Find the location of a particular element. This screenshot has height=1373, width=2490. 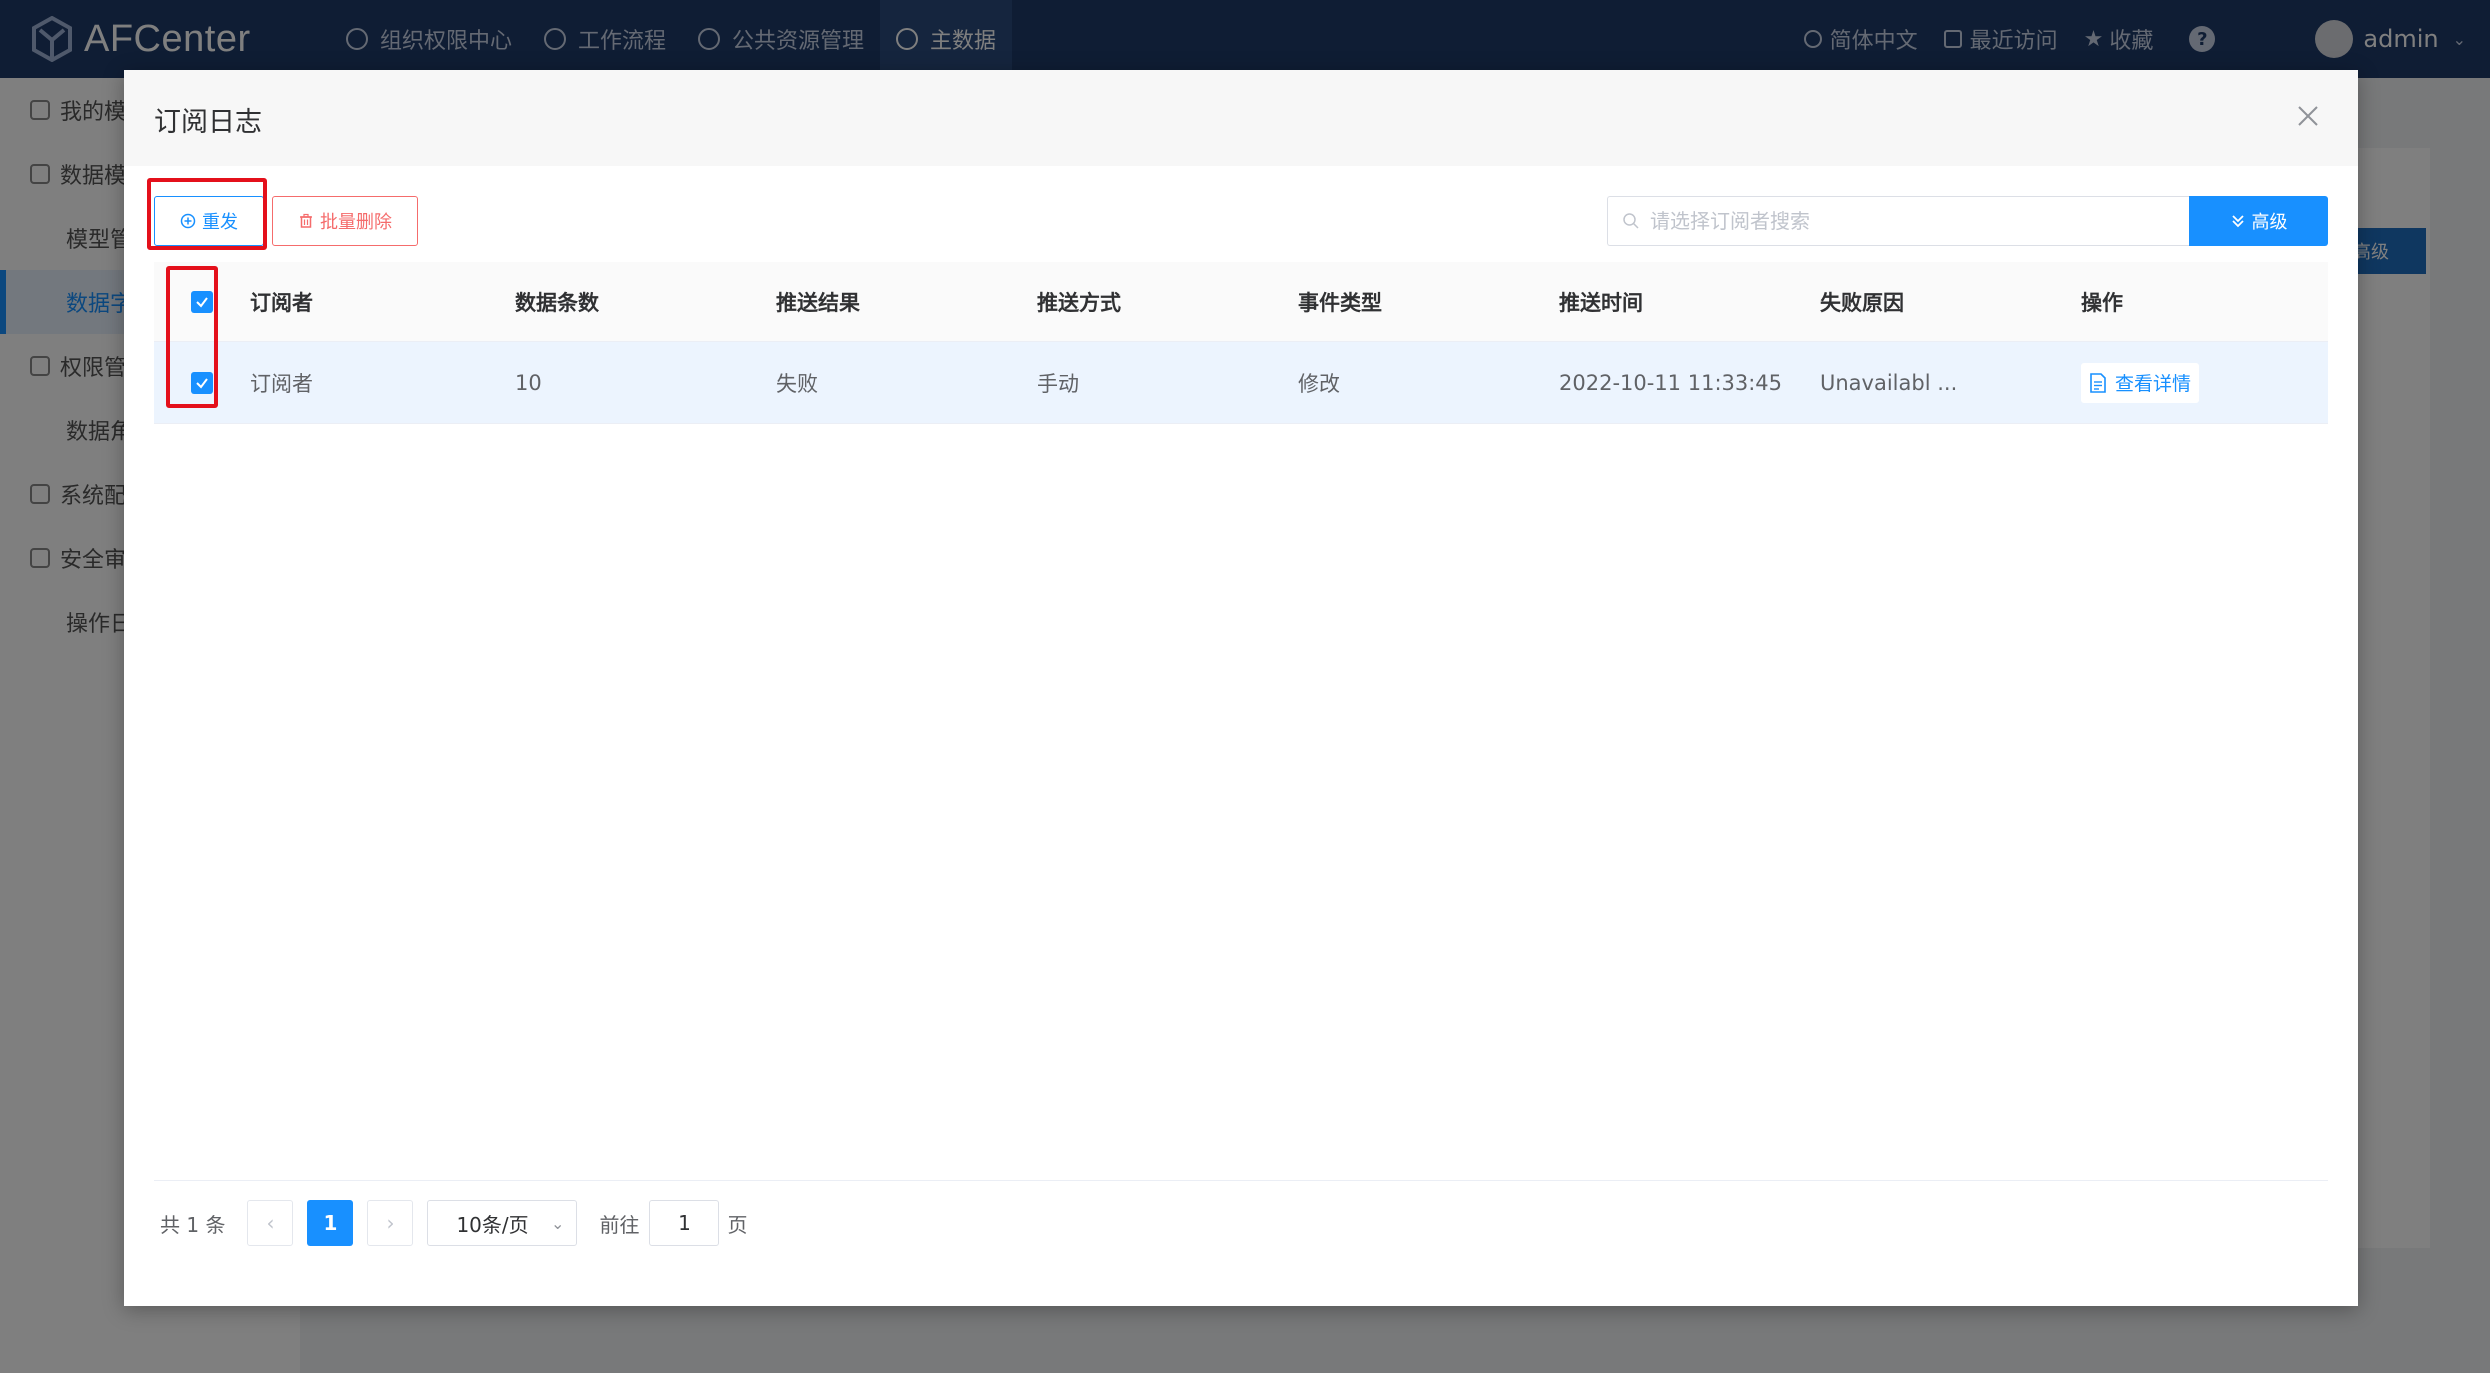

subscriber-search is located at coordinates (1898, 221).